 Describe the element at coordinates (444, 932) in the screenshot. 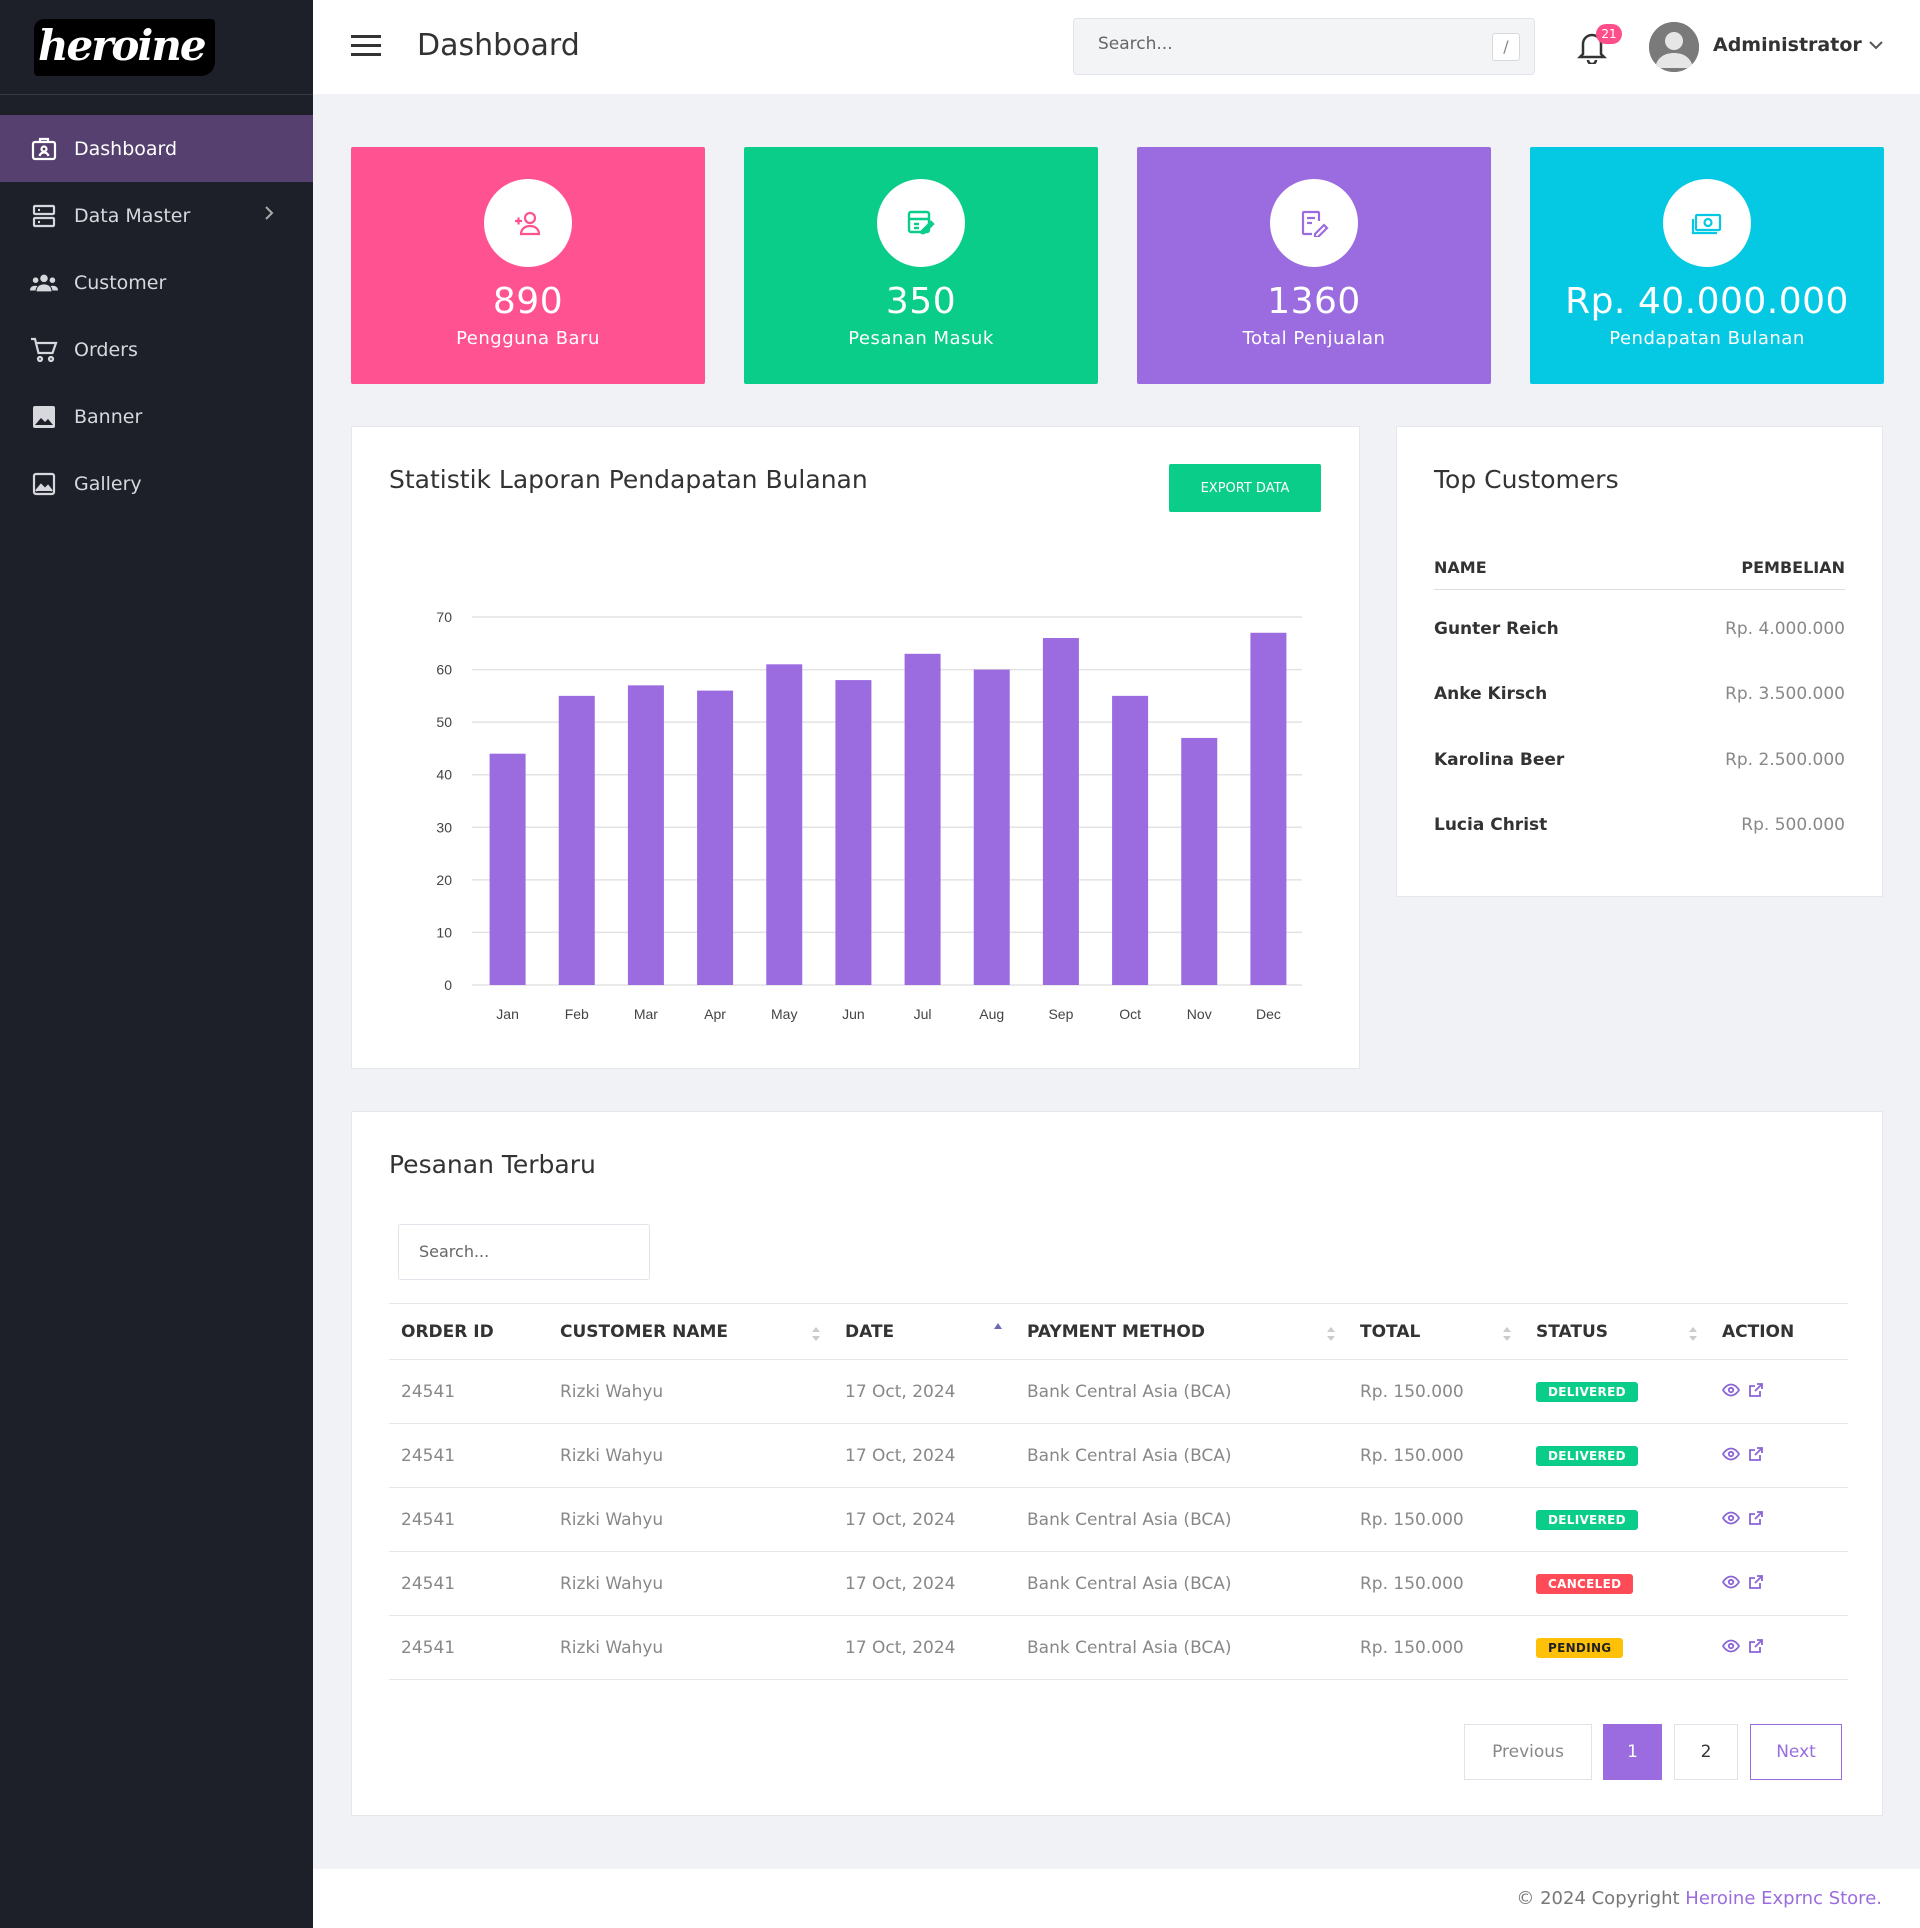

I see `y-tick-label: 10` at that location.